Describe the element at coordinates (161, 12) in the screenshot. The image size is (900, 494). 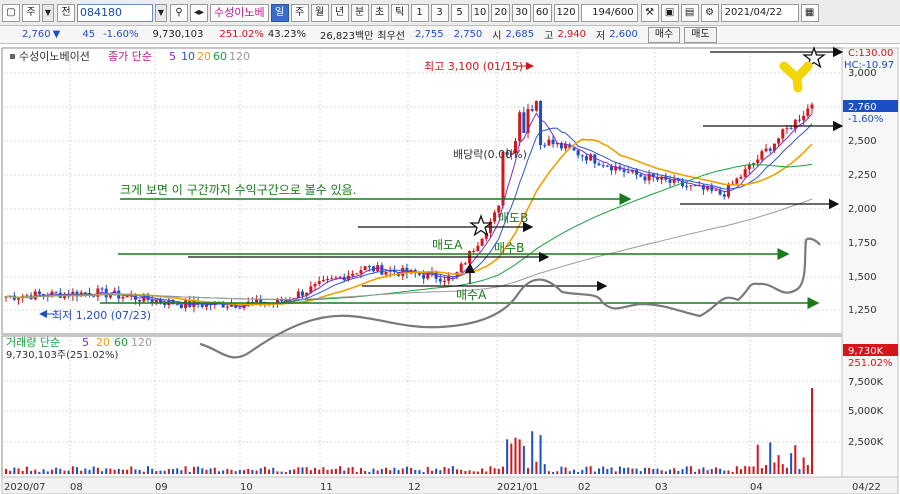
I see `code-dropdown-icon: ▼` at that location.